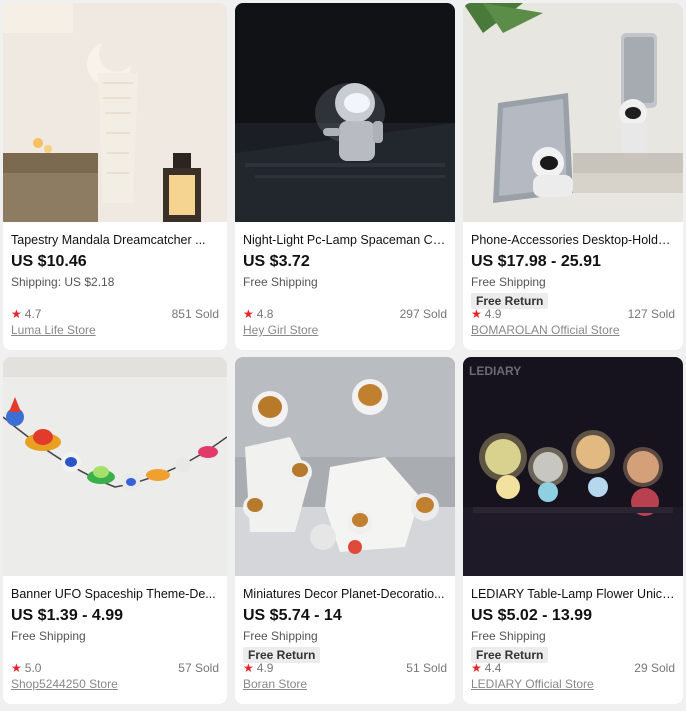  Describe the element at coordinates (115, 668) in the screenshot. I see `product-meta: ★ 5.0 57 Sold` at that location.